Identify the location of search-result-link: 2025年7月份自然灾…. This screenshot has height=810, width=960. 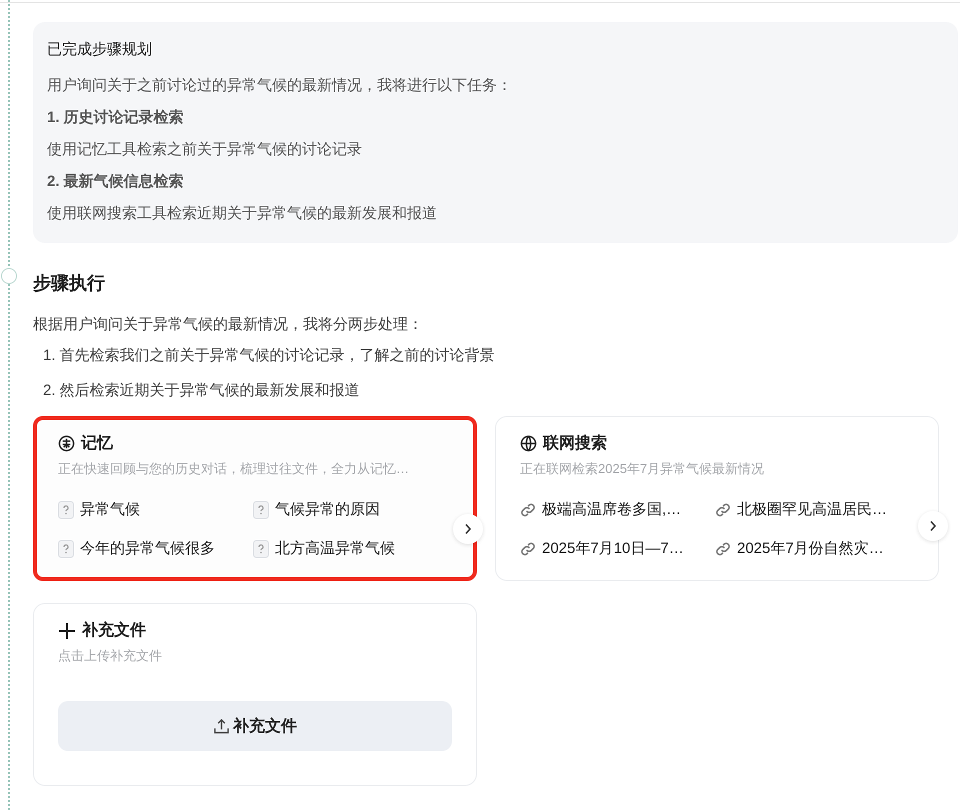
(812, 548).